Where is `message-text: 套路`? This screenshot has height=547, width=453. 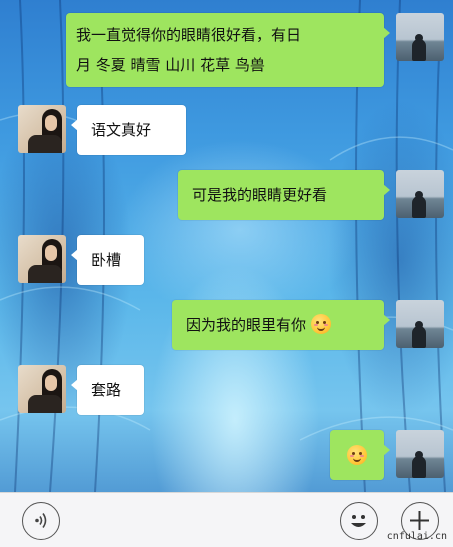
message-text: 套路 is located at coordinates (106, 390).